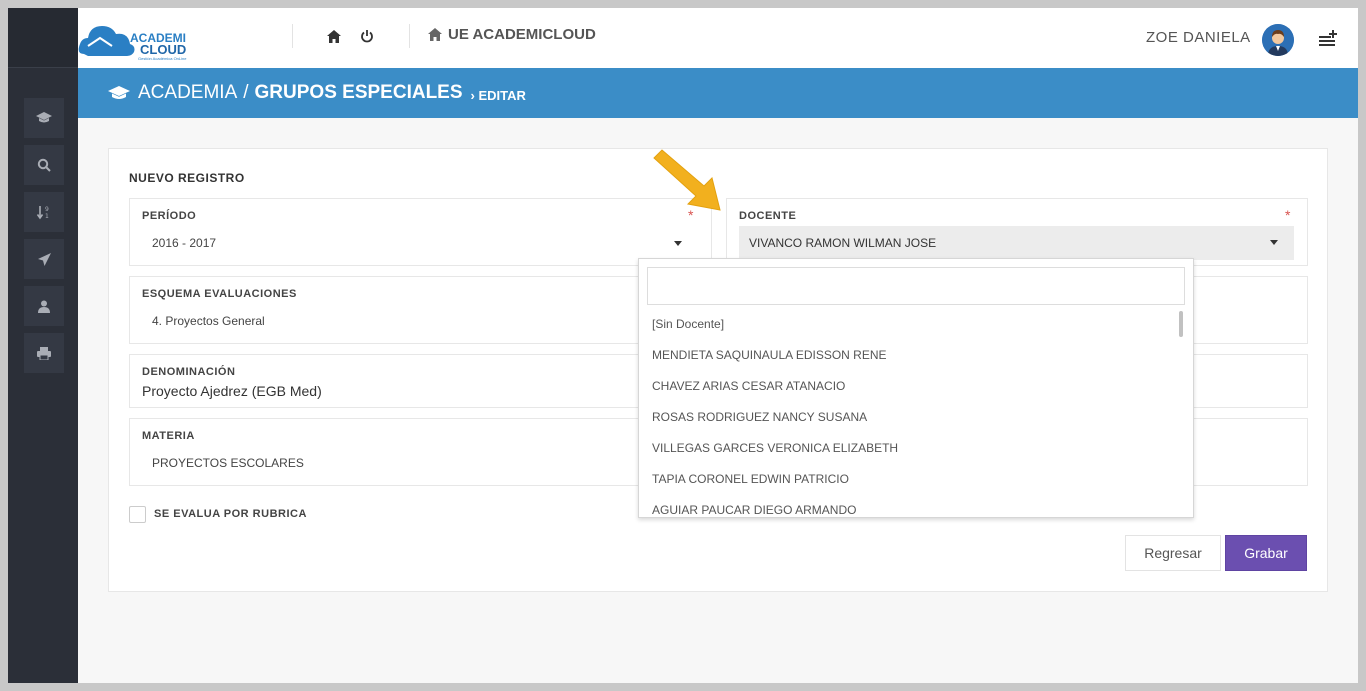  Describe the element at coordinates (187, 93) in the screenshot. I see `breadcrumb-section: ACADEMIA` at that location.